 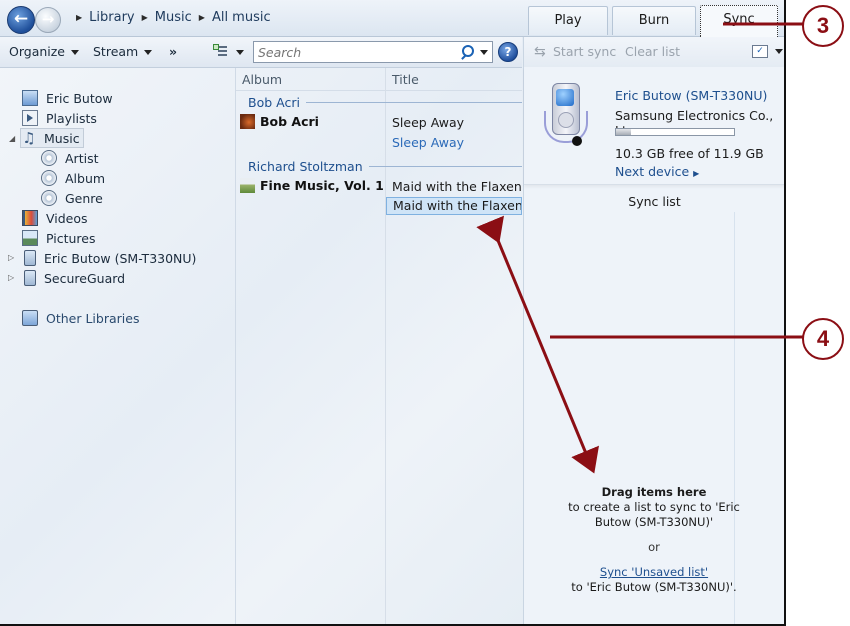 What do you see at coordinates (467, 52) in the screenshot?
I see `search-icon` at bounding box center [467, 52].